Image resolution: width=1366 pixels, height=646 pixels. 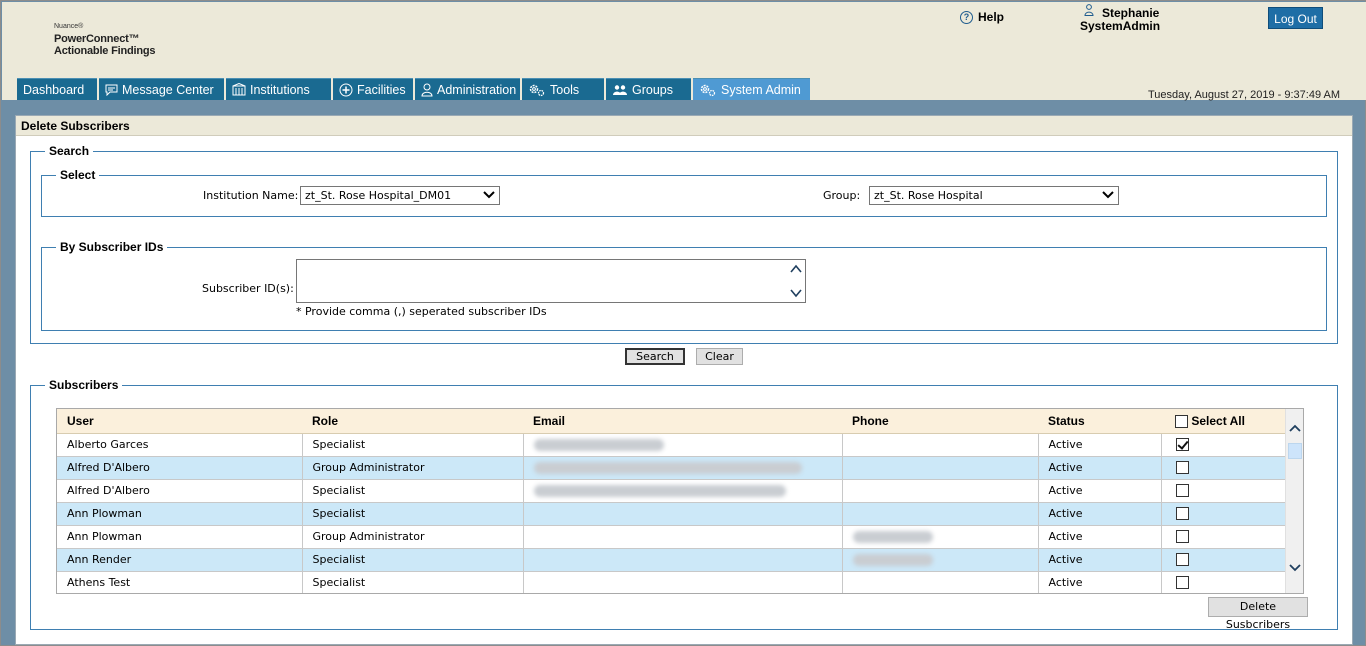 What do you see at coordinates (412, 421) in the screenshot?
I see `column-header-role: Role` at bounding box center [412, 421].